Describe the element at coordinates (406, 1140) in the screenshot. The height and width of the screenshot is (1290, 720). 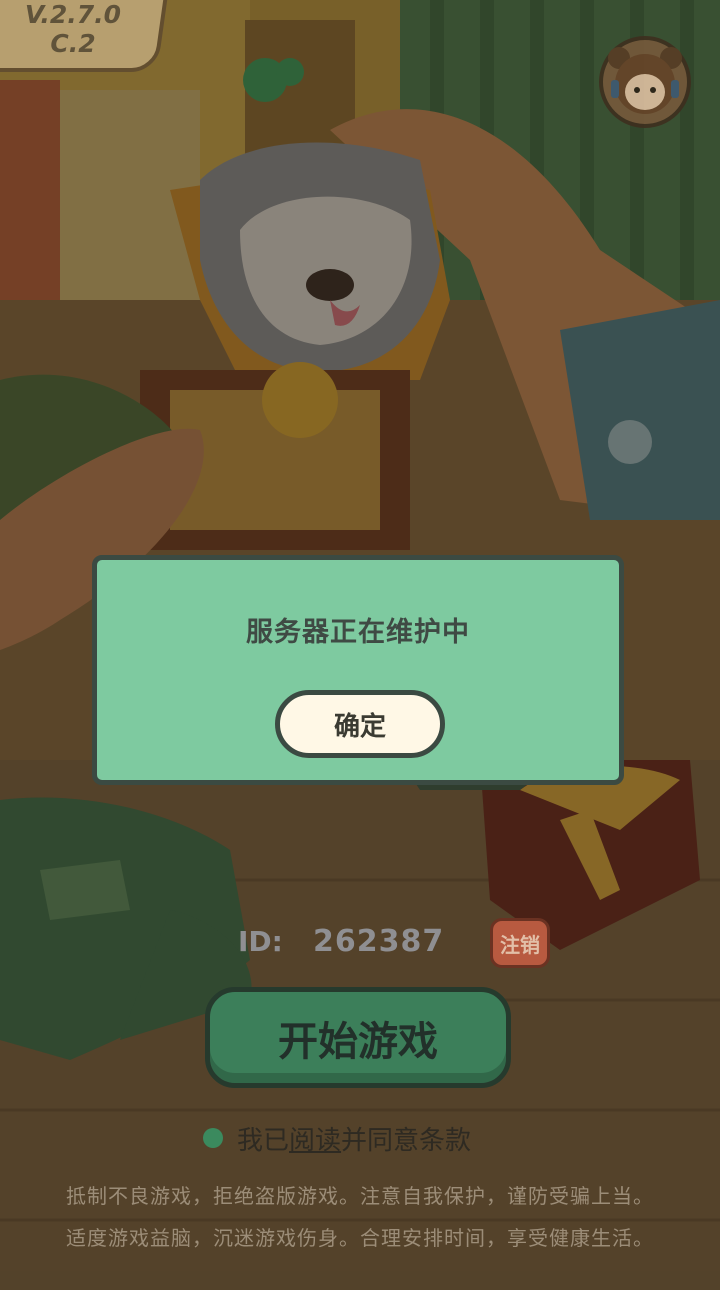
I see `agreement-suffix: 并同意条款` at that location.